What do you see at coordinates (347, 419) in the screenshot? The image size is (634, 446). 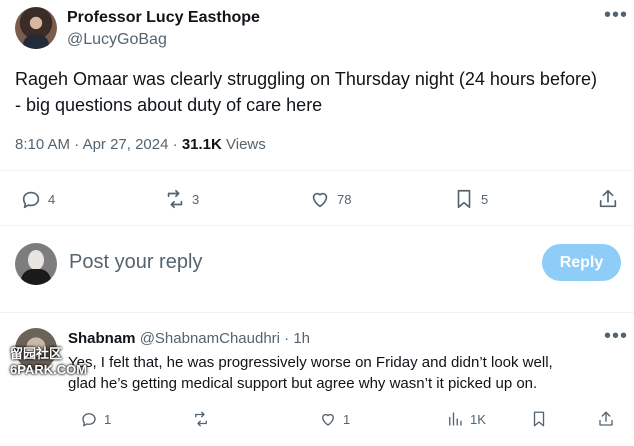 I see `like-count: 1` at bounding box center [347, 419].